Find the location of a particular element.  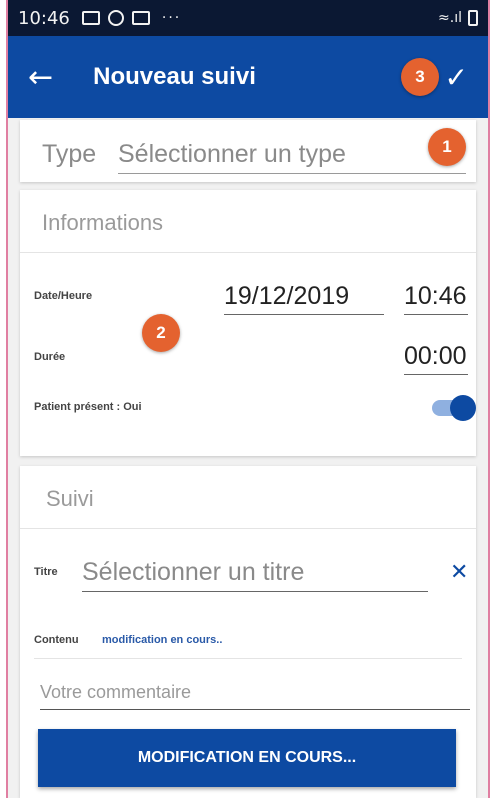

signal-icon: ≈.ıl is located at coordinates (450, 18).